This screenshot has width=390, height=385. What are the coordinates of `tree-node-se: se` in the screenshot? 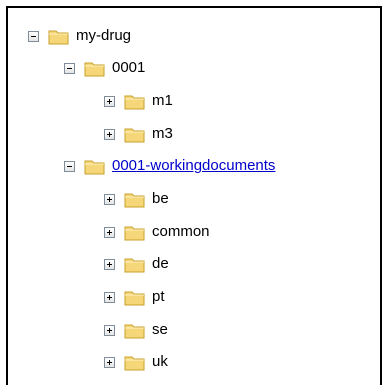 It's located at (136, 330).